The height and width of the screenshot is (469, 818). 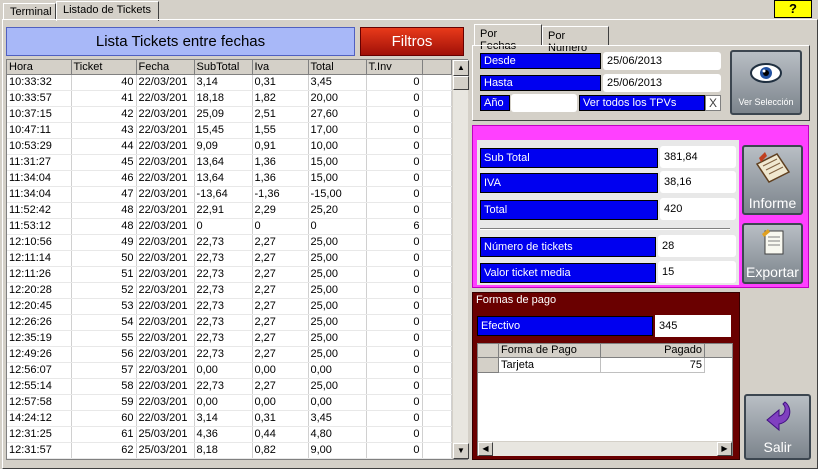 I want to click on scroll-thumb, so click(x=461, y=83).